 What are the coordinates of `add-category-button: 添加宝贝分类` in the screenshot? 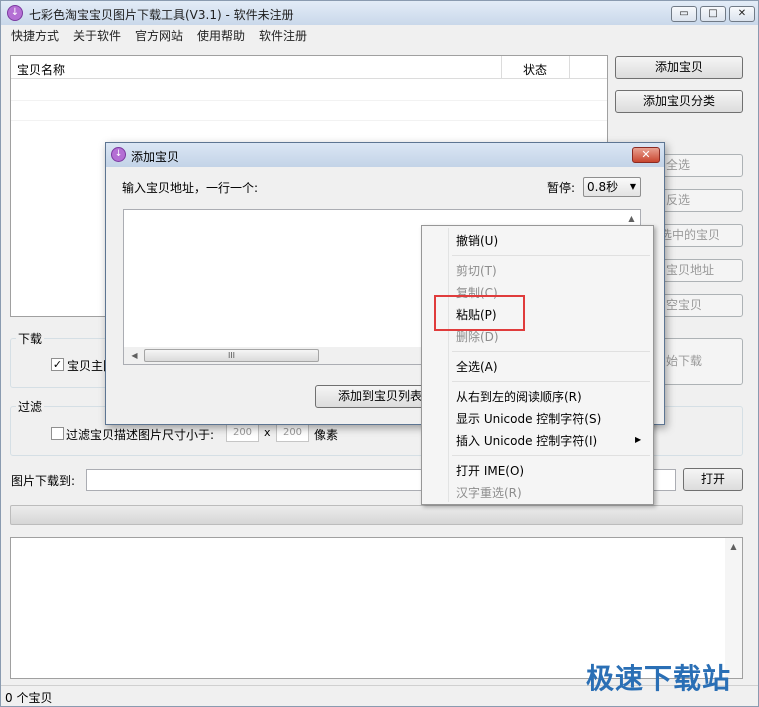 It's located at (679, 101).